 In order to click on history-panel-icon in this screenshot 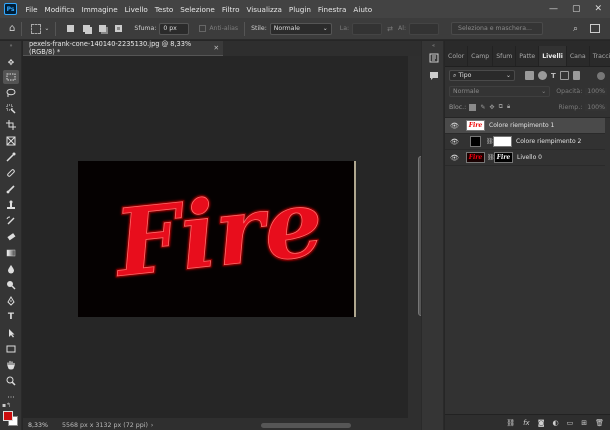, I will do `click(433, 57)`.